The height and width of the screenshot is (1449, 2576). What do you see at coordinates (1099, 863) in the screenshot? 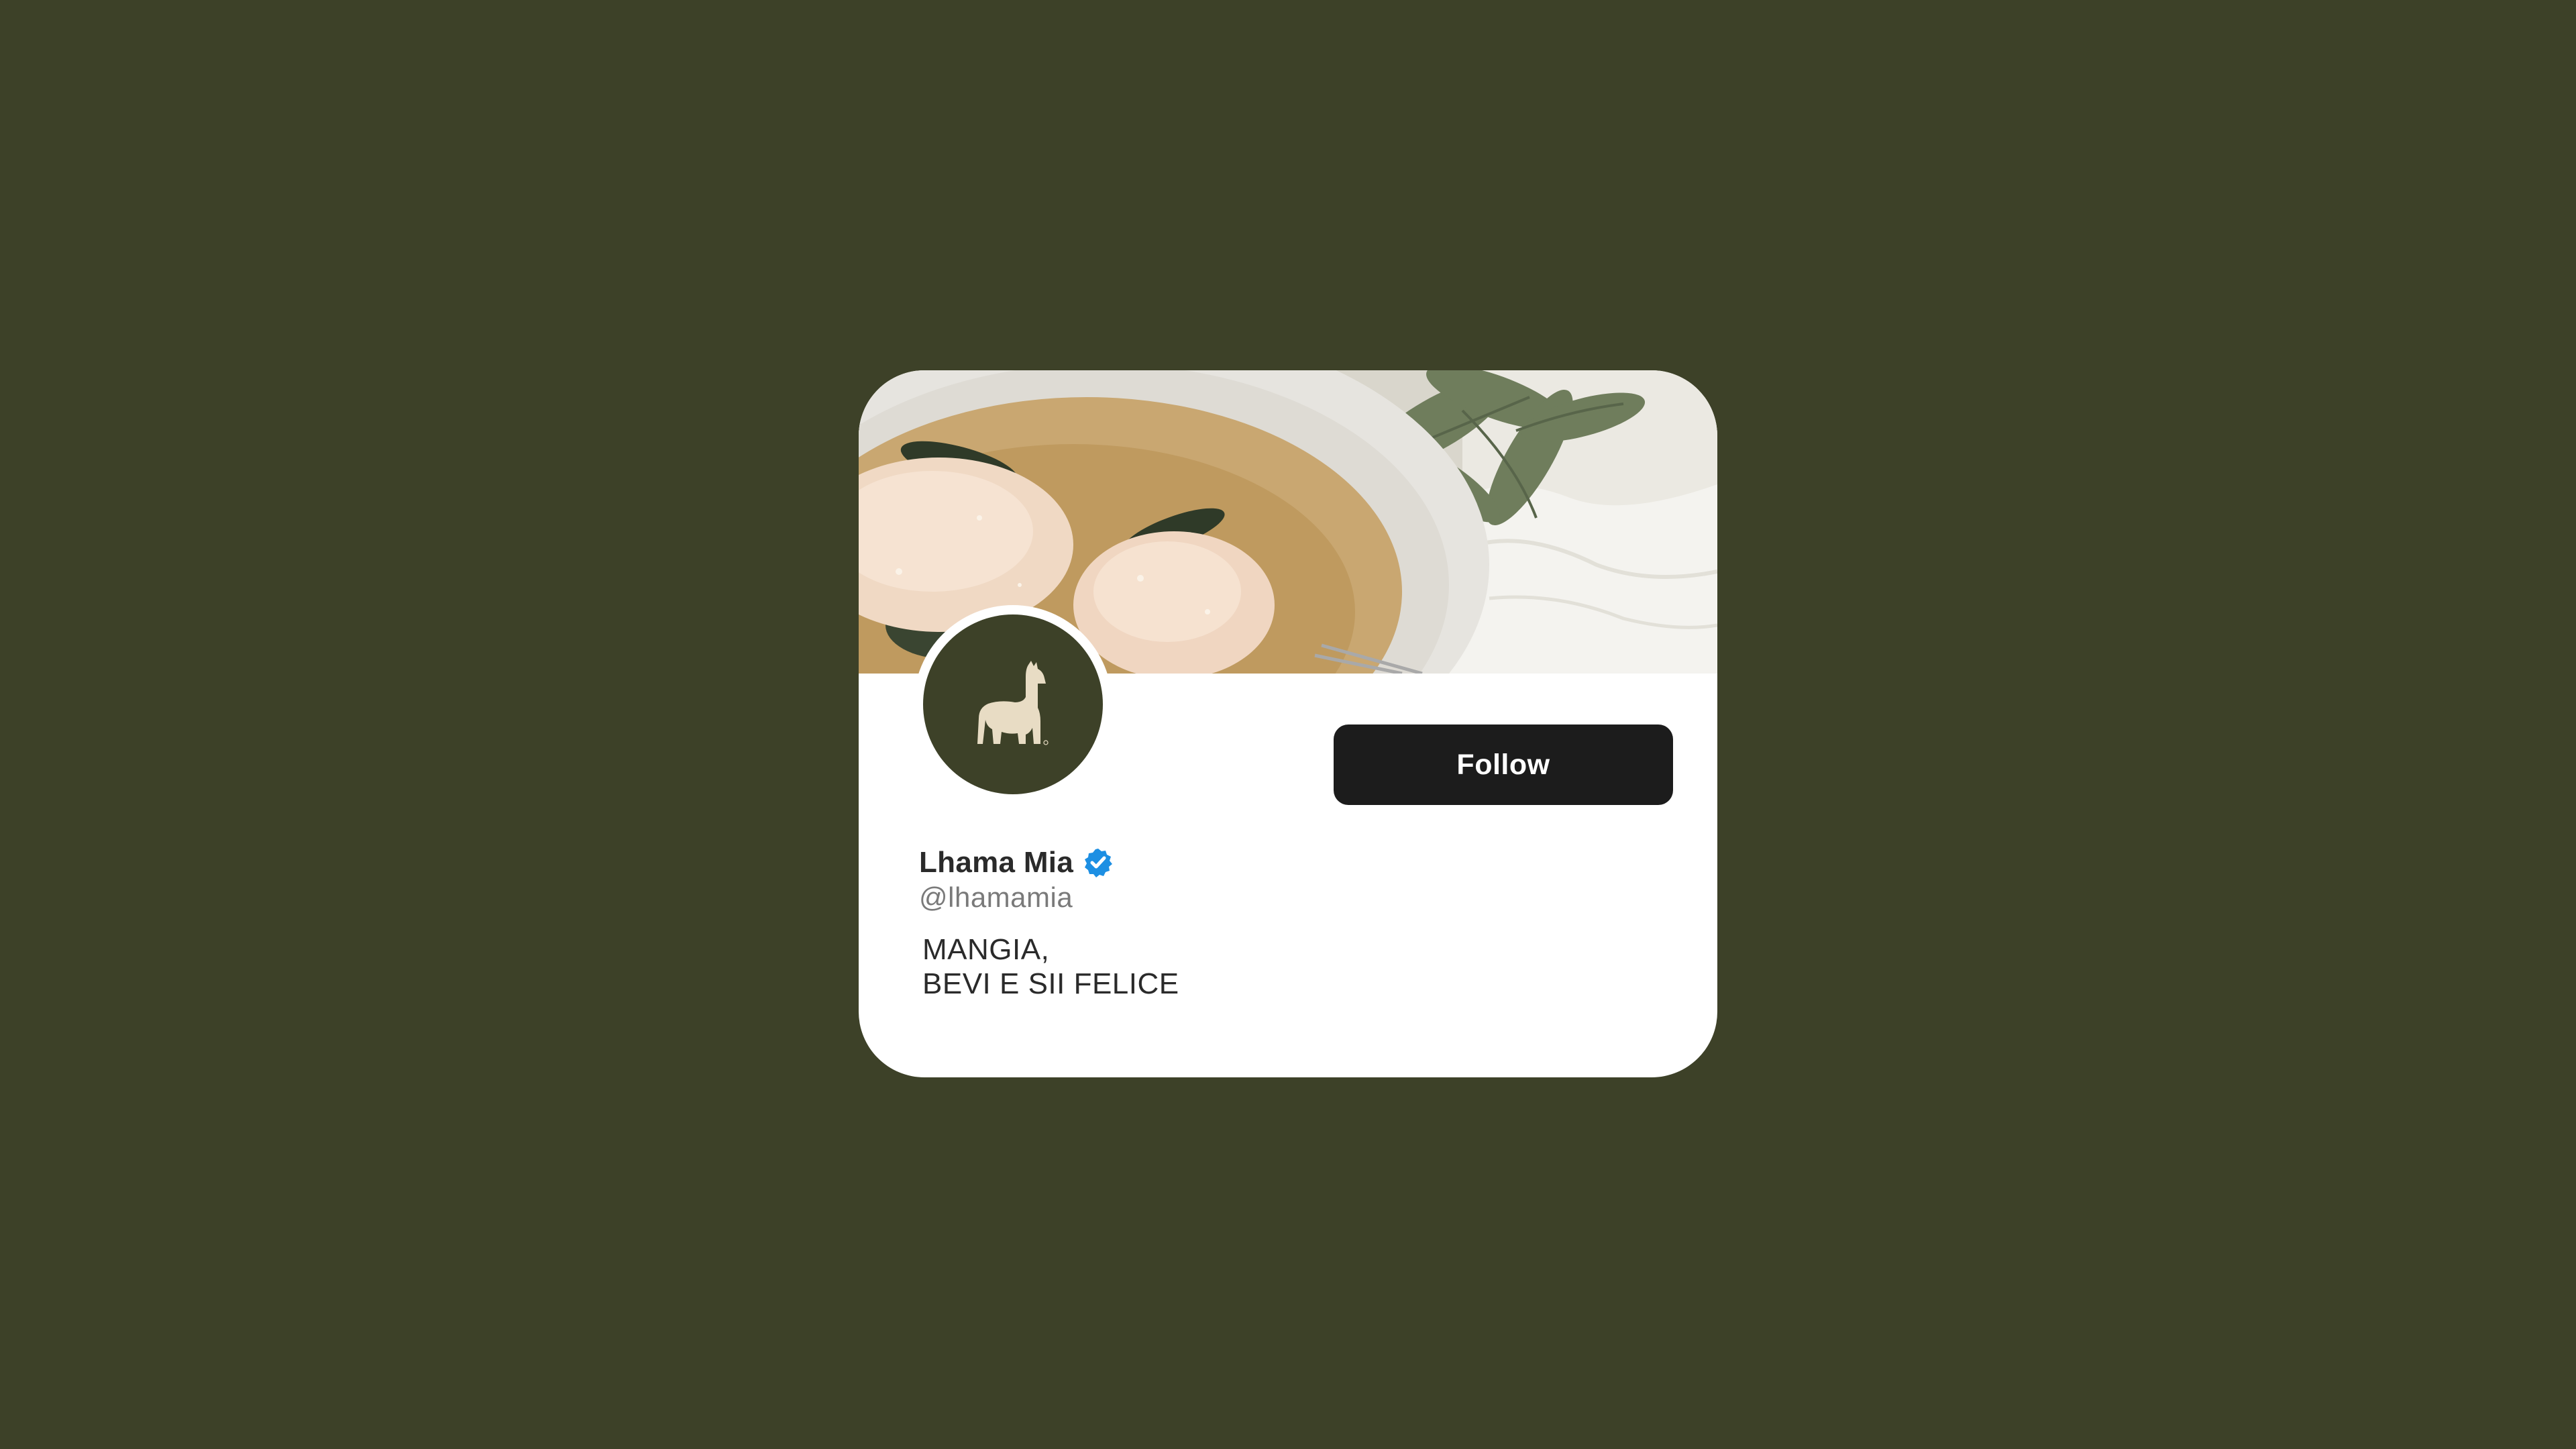
I see `verified-badge-icon` at bounding box center [1099, 863].